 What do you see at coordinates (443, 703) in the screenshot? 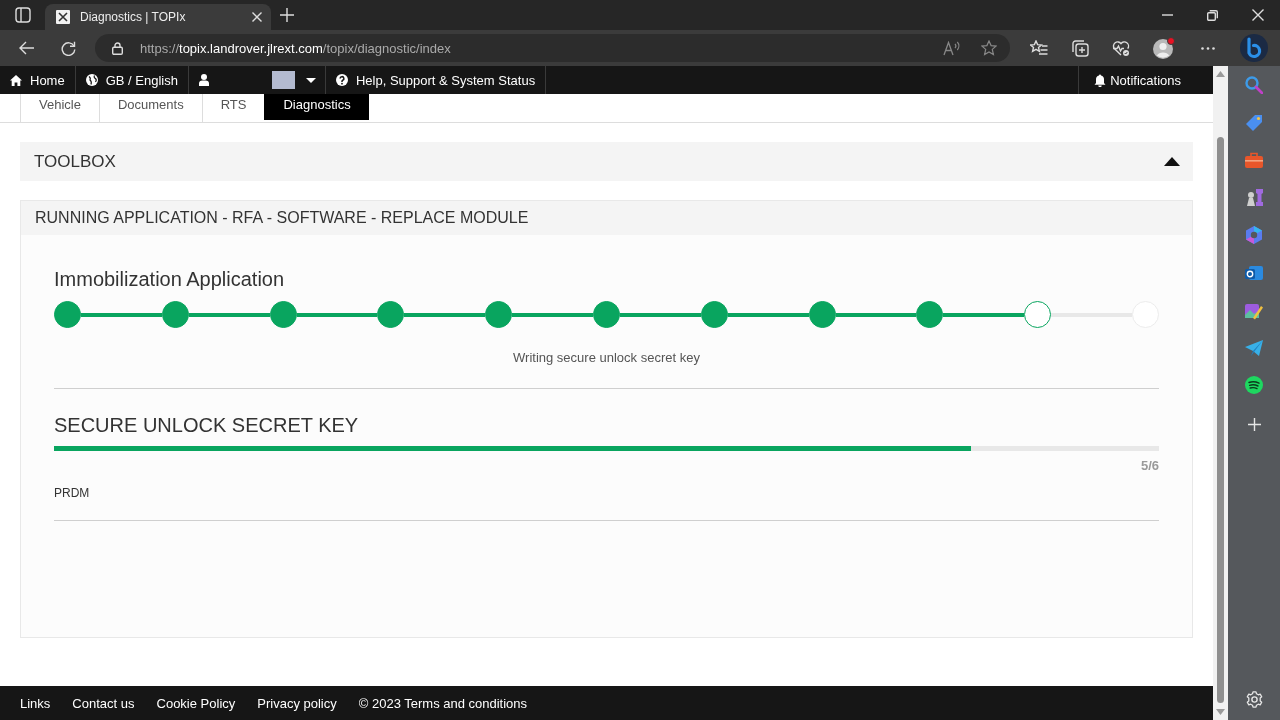
I see `footer-link: © 2023 Terms and conditions` at bounding box center [443, 703].